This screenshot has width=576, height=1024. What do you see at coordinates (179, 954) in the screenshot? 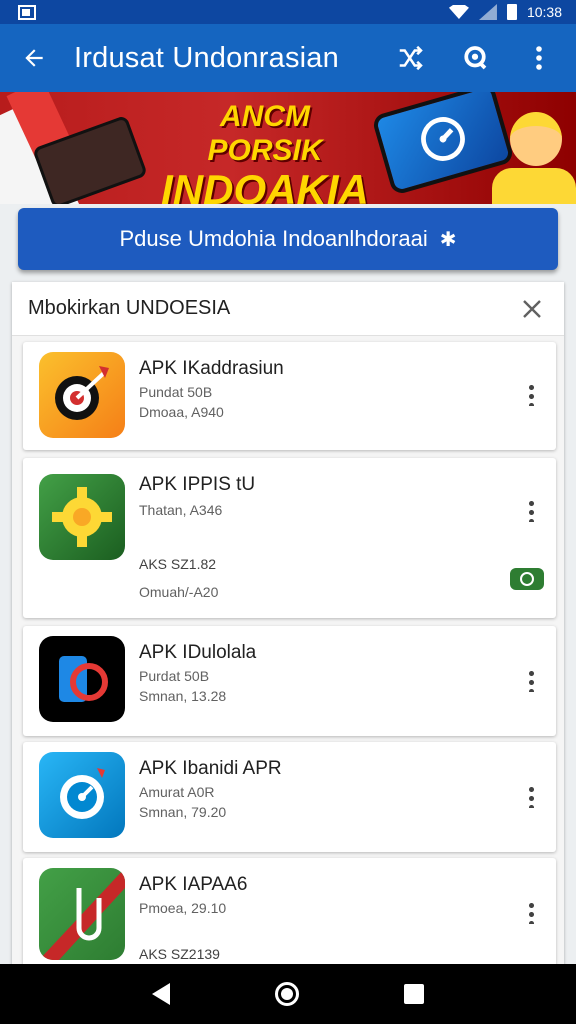
I see `app-size: AKS SZ2139` at bounding box center [179, 954].